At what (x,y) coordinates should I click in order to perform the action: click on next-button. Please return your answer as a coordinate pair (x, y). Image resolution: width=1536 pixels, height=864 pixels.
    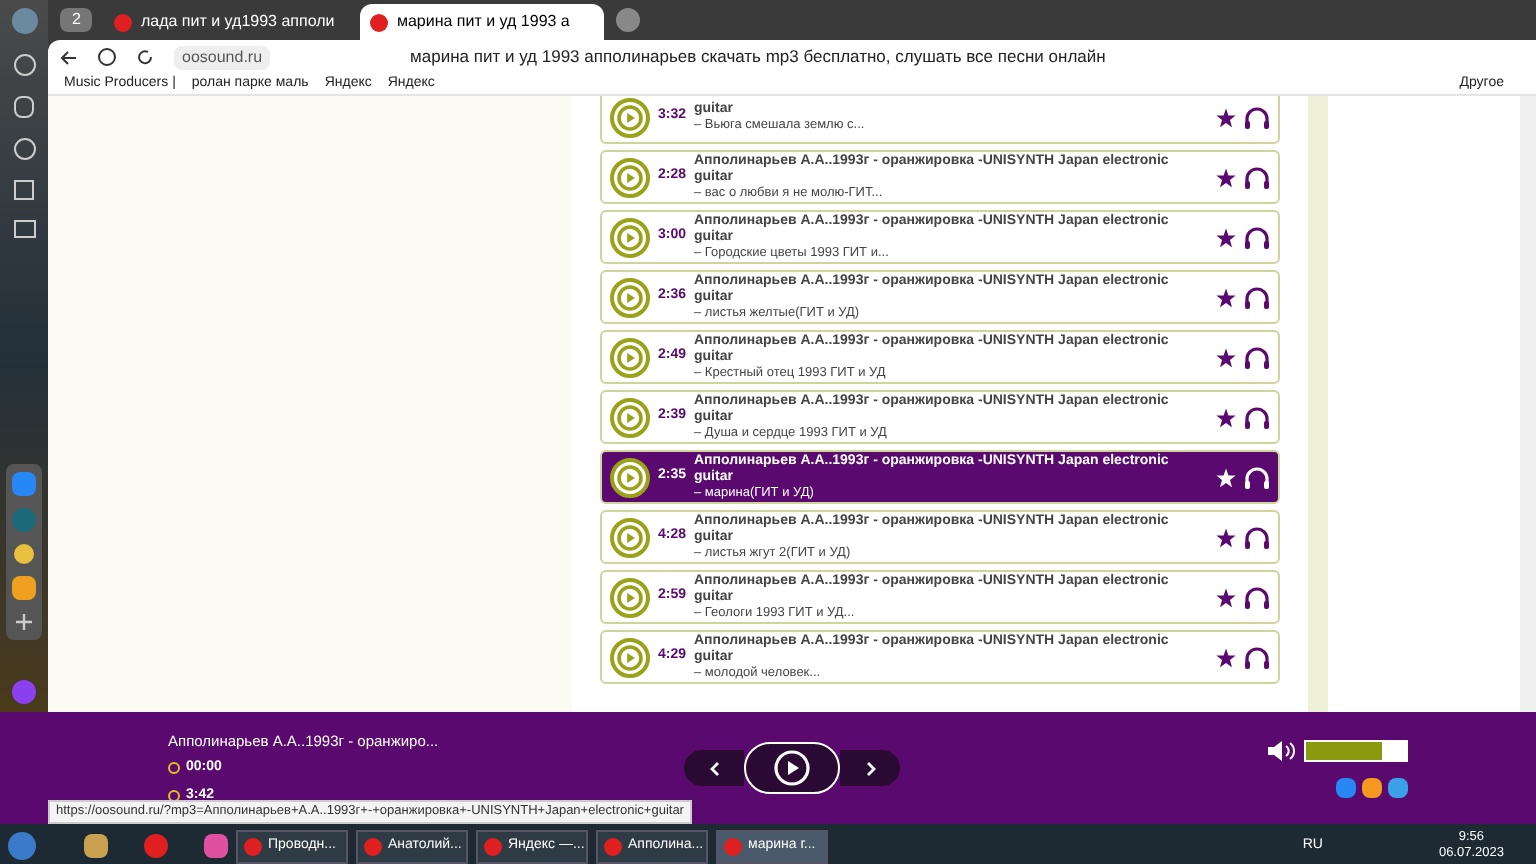
    Looking at the image, I should click on (870, 768).